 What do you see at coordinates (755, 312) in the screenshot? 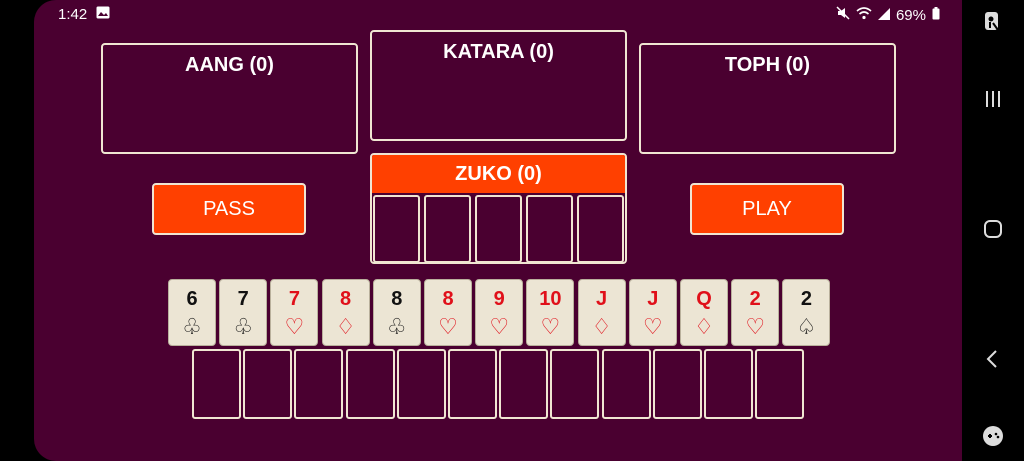
I see `hand-card: 2 ♡` at bounding box center [755, 312].